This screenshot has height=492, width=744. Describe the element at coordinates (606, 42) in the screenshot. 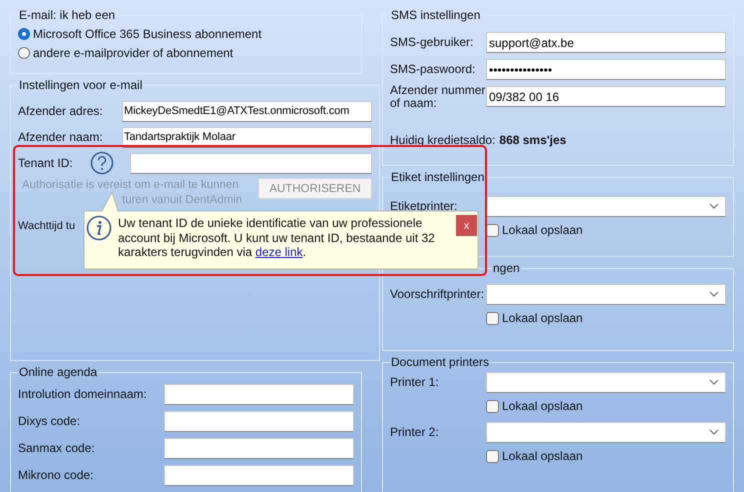

I see `input-field: support@atx.be` at that location.